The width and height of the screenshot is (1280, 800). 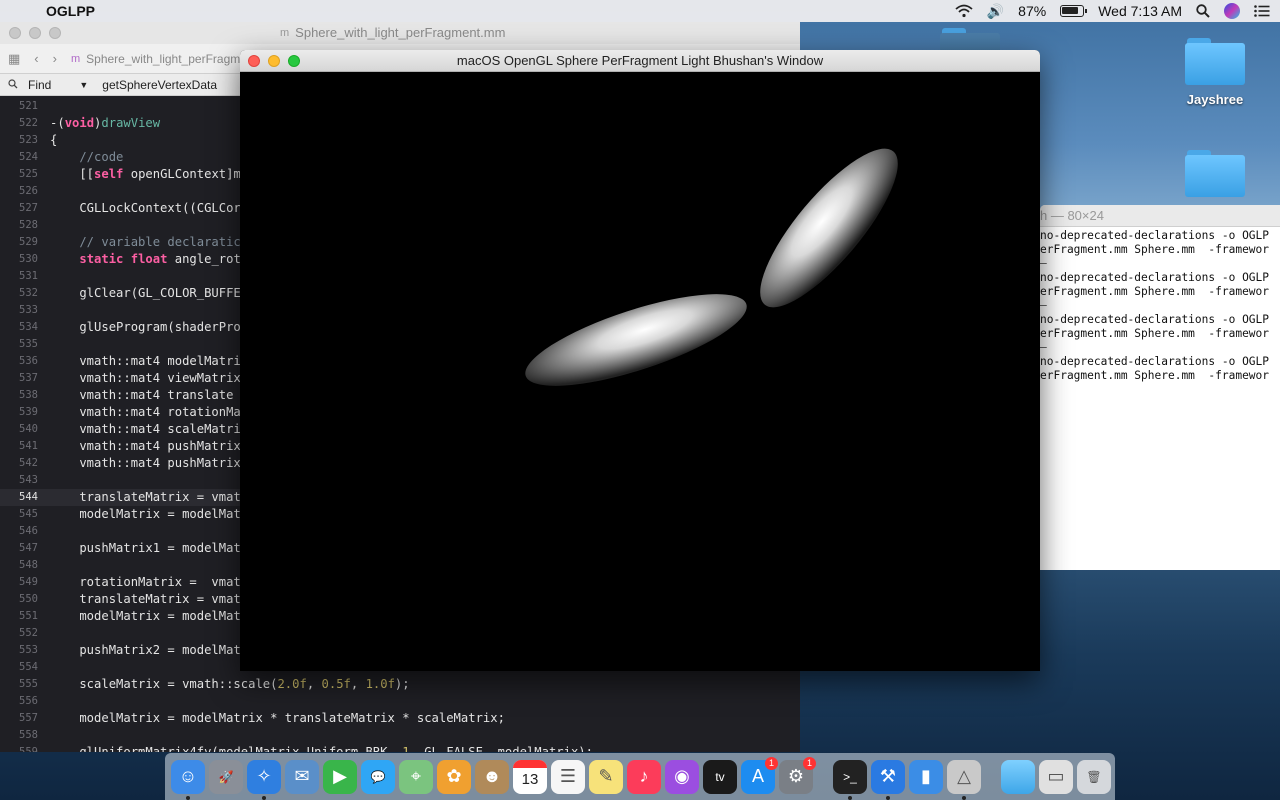 I want to click on line-number: 546, so click(x=28, y=531).